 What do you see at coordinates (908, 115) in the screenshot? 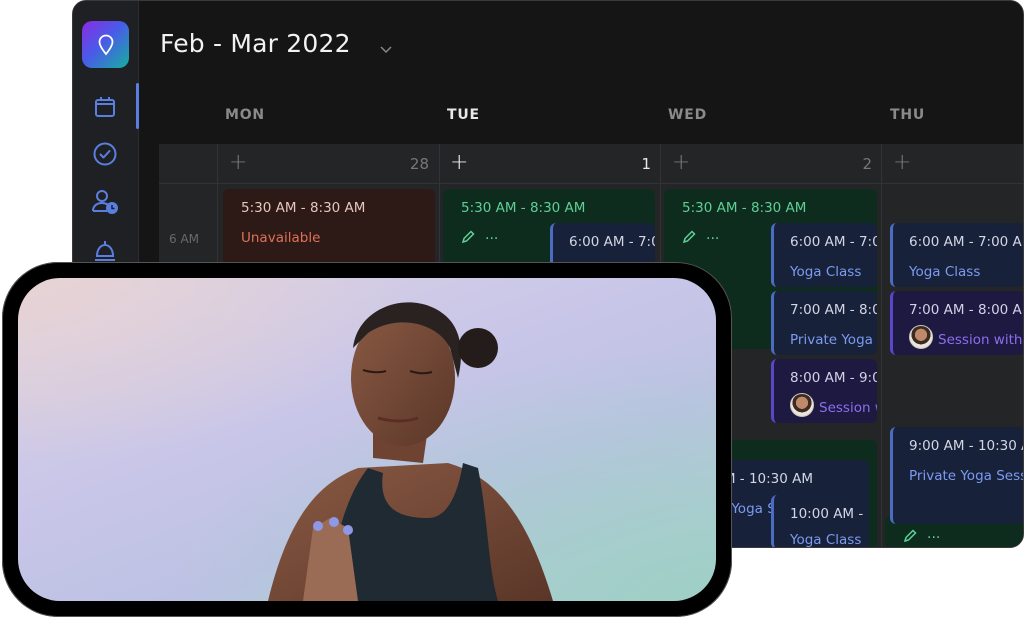
I see `day-header-thu: THU` at bounding box center [908, 115].